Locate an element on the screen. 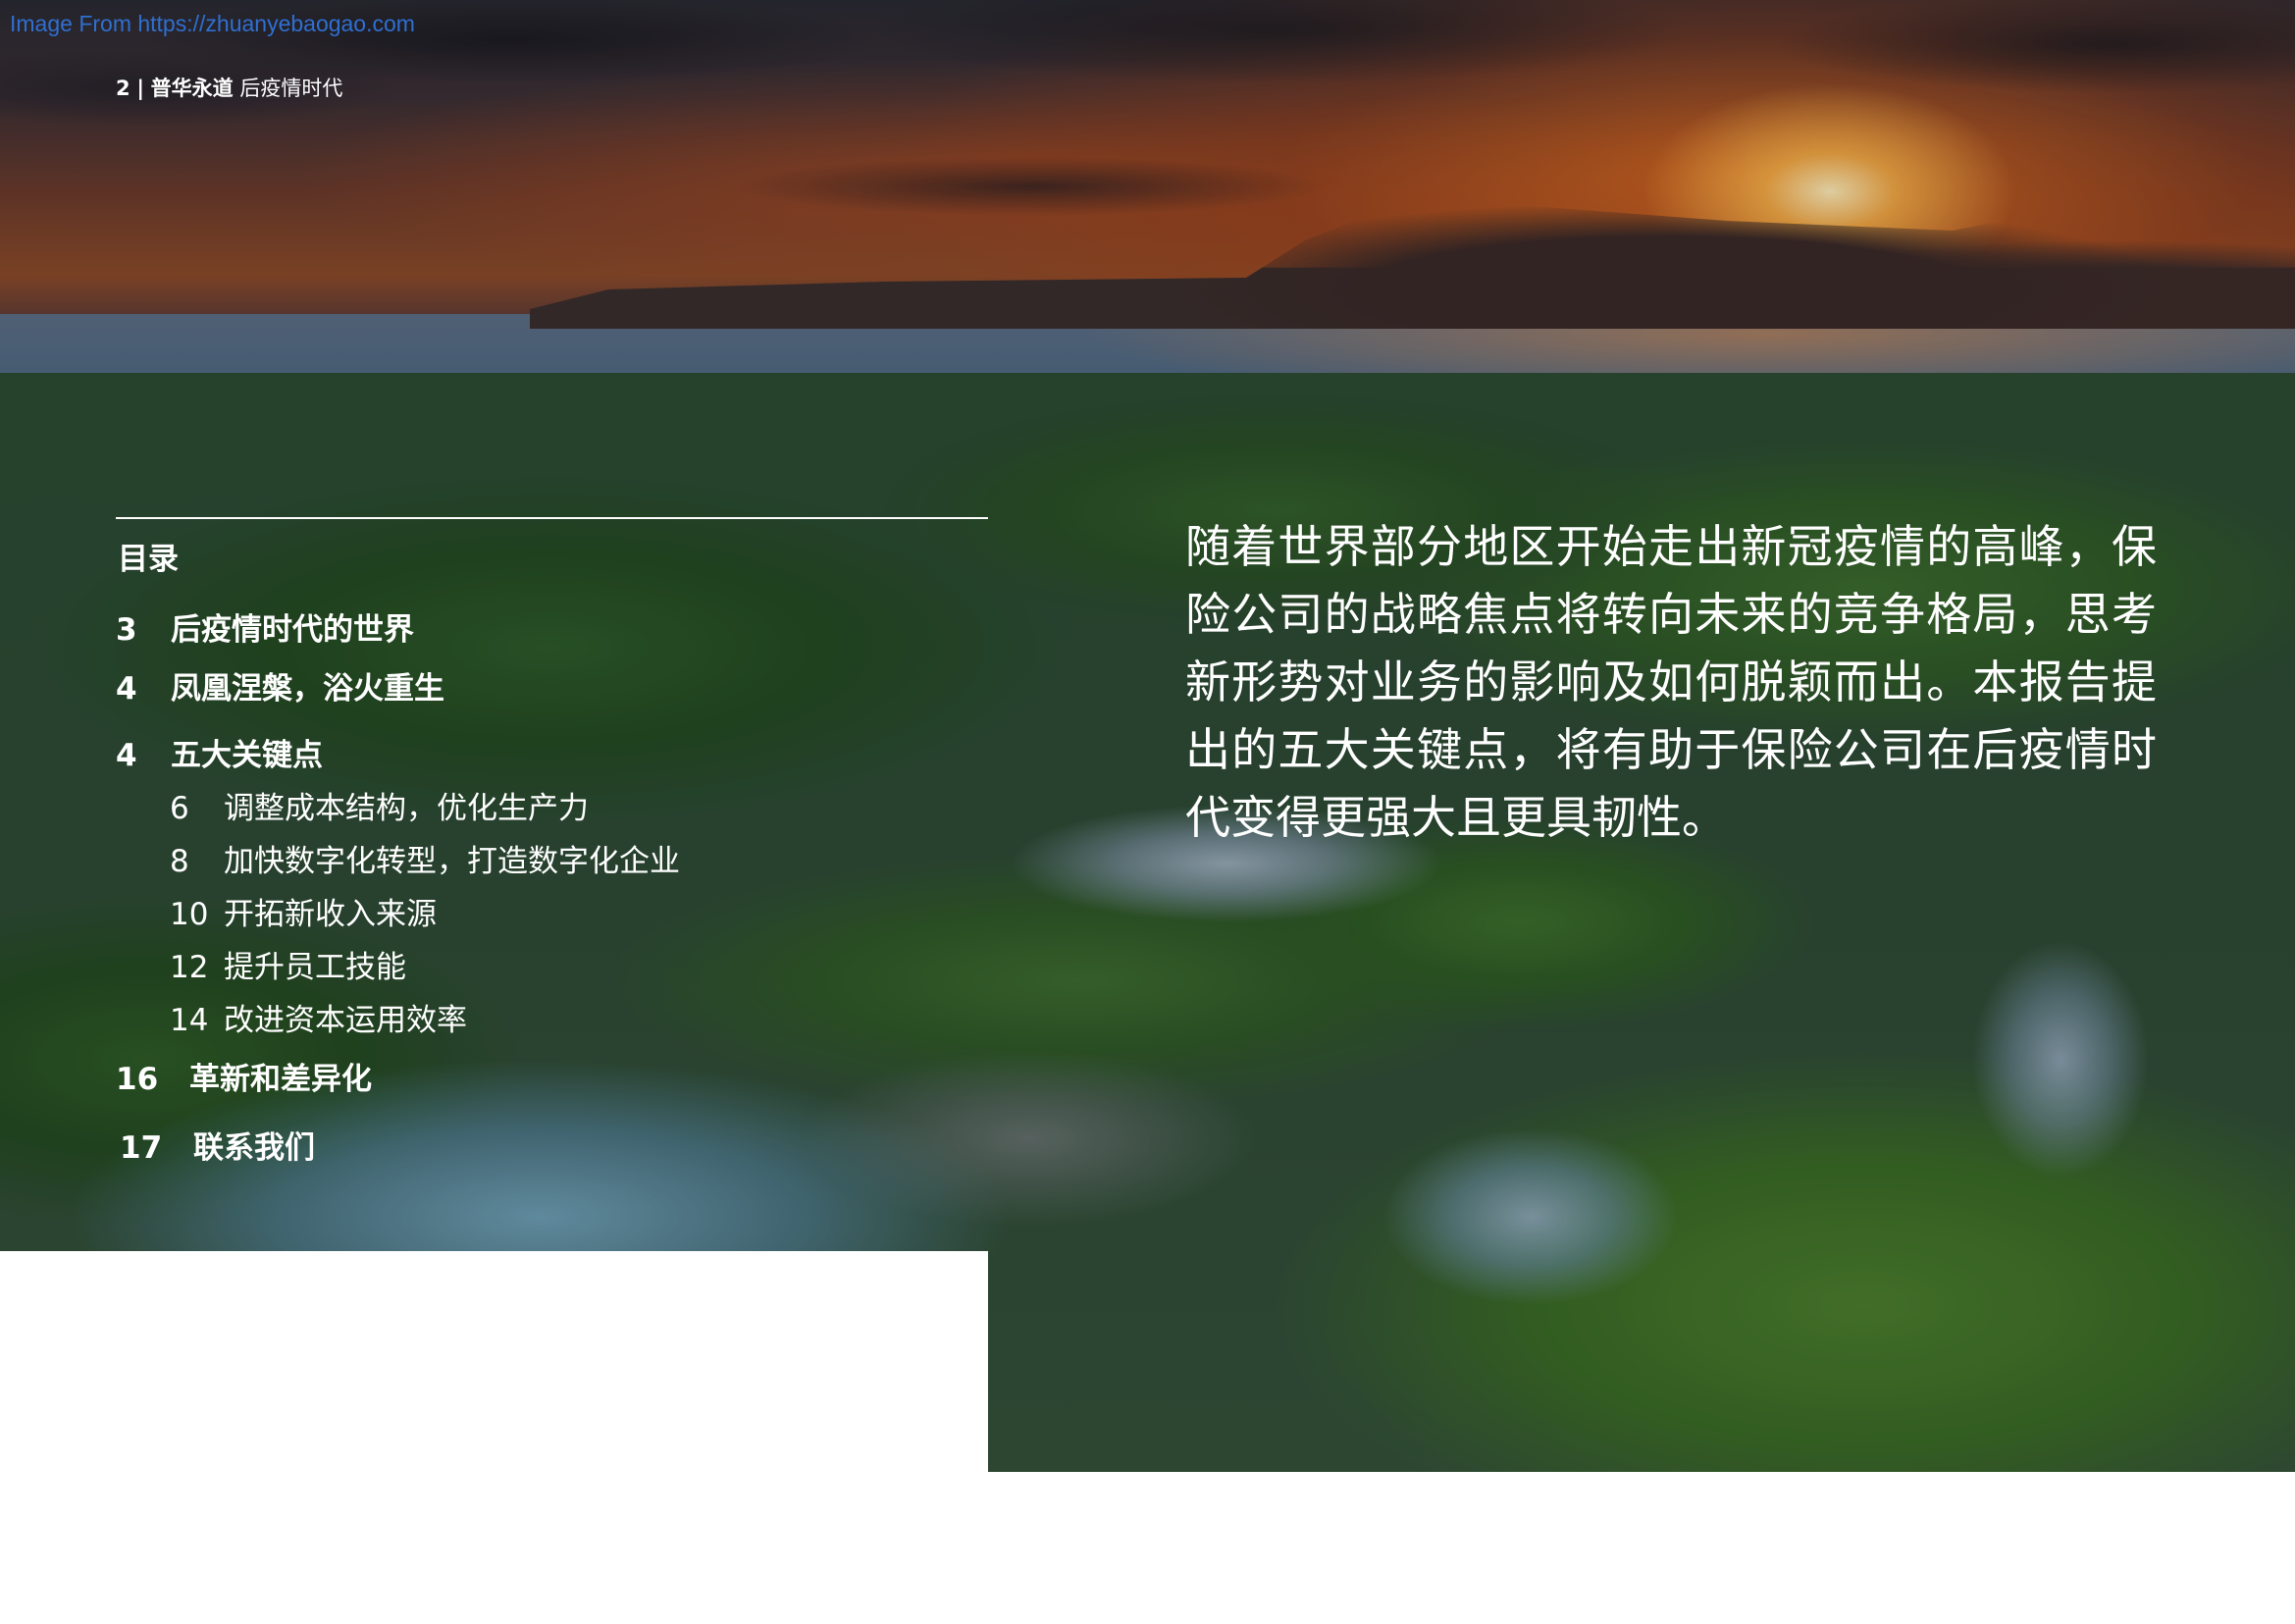  toc-subitem: 8 加快数字化转型，打造数字化企业 is located at coordinates (425, 858).